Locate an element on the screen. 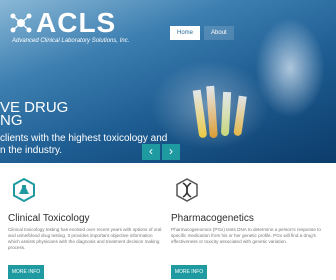 This screenshot has width=336, height=280. logo-molecule-icon is located at coordinates (21, 23).